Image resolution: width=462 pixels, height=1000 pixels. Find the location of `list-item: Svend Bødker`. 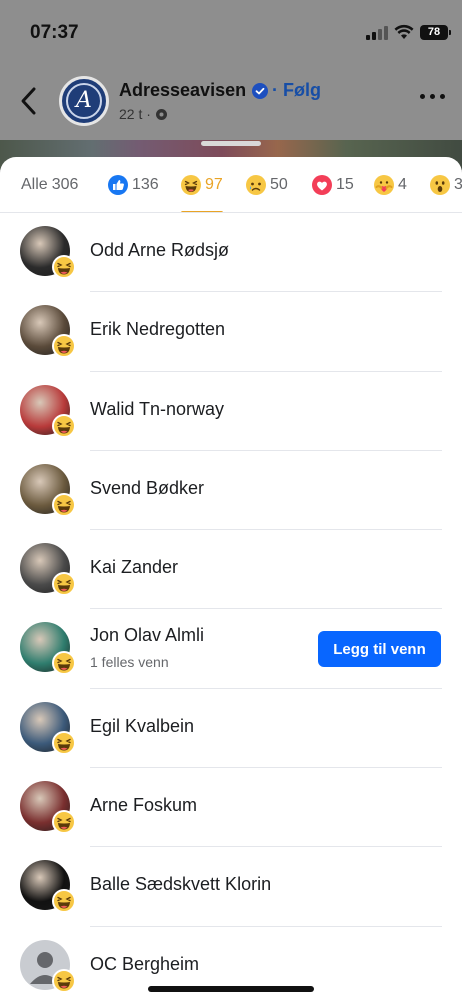

list-item: Svend Bødker is located at coordinates (231, 491).